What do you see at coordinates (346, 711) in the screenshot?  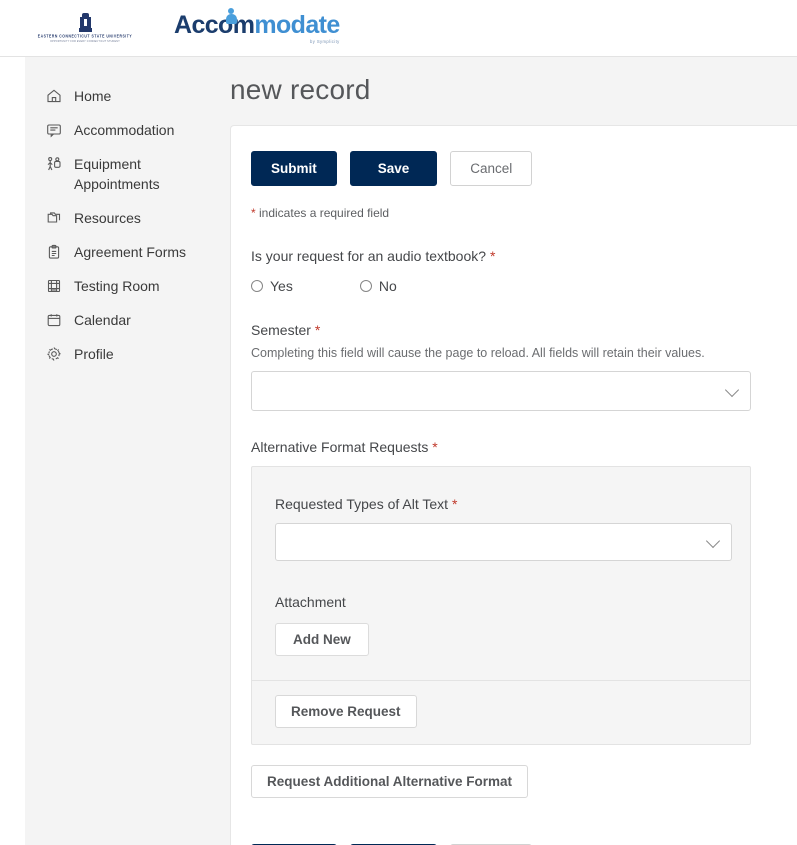 I see `remove-request-button: Remove Request` at bounding box center [346, 711].